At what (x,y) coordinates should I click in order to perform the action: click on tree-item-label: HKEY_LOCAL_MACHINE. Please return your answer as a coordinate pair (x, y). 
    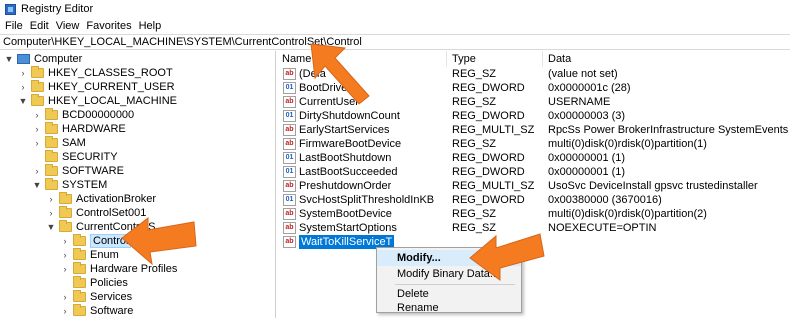
    Looking at the image, I should click on (112, 101).